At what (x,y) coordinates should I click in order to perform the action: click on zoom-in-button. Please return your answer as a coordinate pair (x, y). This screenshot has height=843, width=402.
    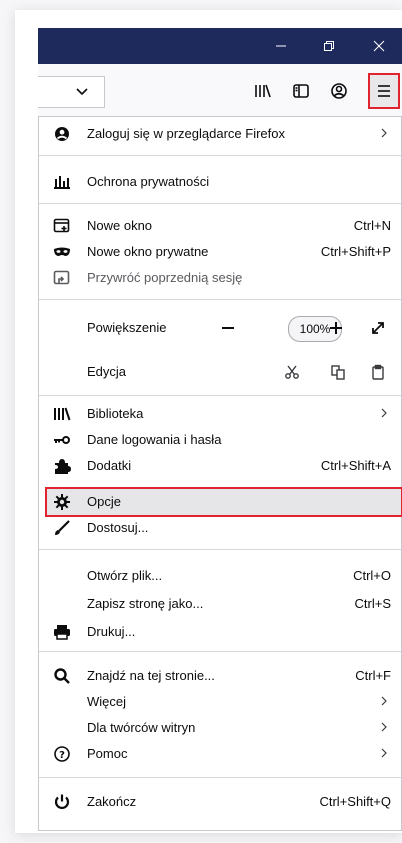
    Looking at the image, I should click on (336, 328).